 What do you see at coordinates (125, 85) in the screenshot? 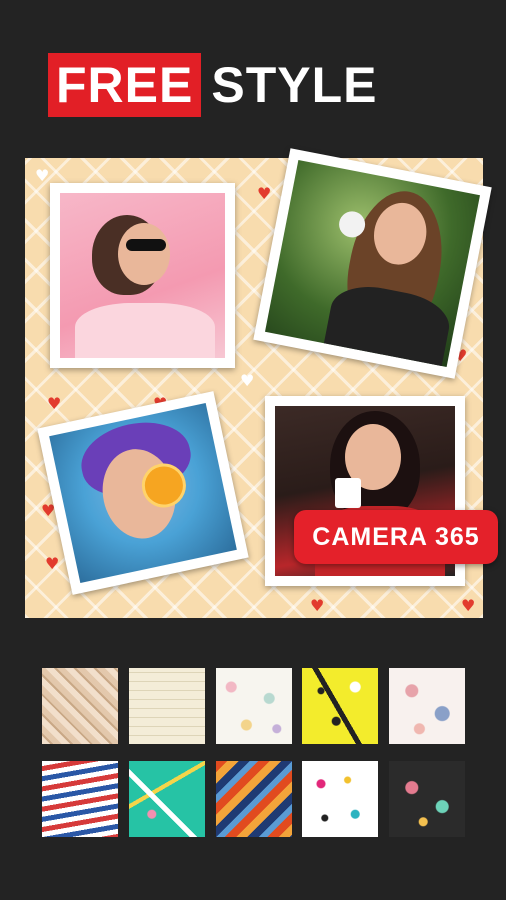
I see `headline-highlight: FREE` at bounding box center [125, 85].